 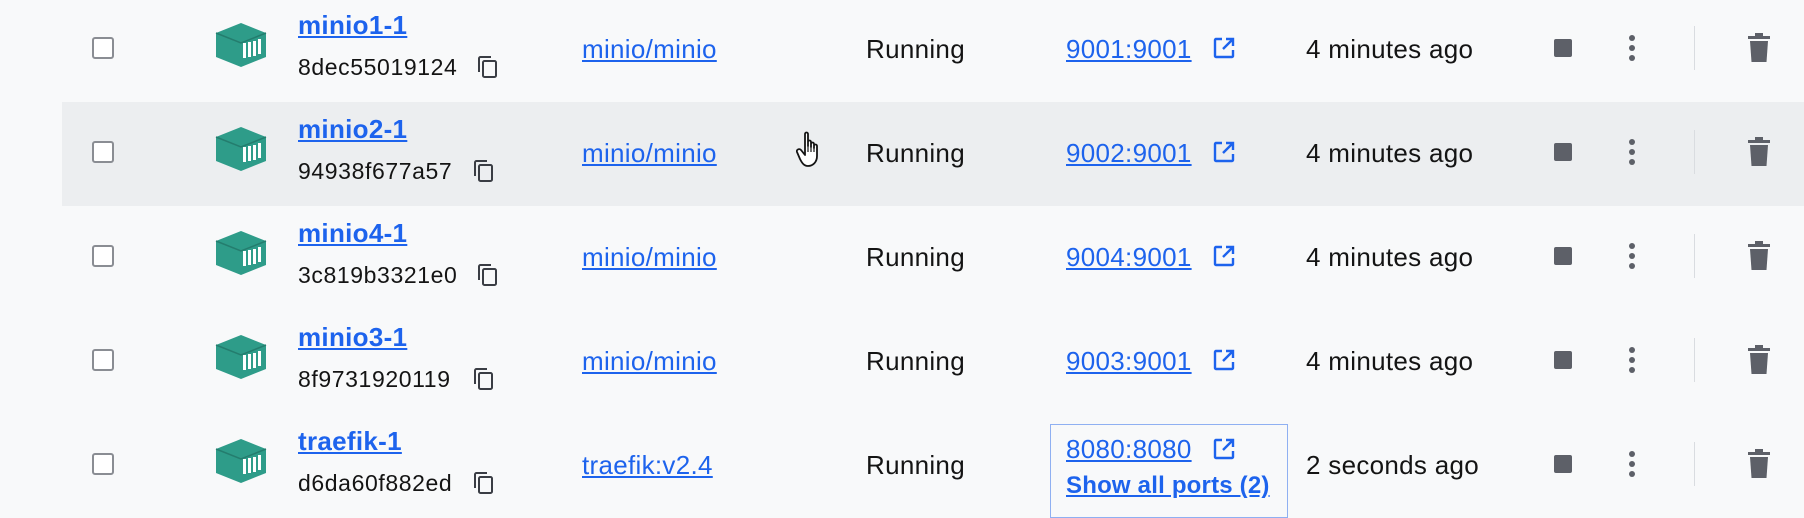 What do you see at coordinates (807, 149) in the screenshot?
I see `hand-cursor-icon` at bounding box center [807, 149].